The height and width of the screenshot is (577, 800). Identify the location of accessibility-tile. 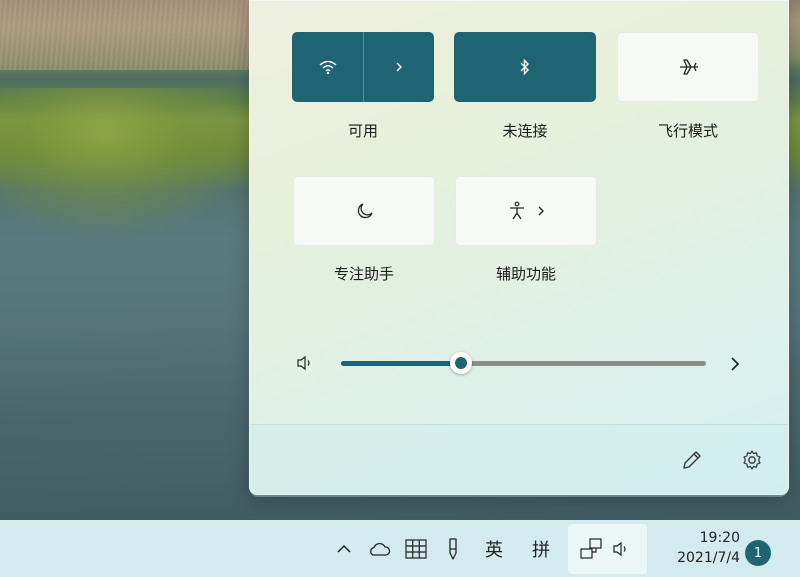
(526, 211).